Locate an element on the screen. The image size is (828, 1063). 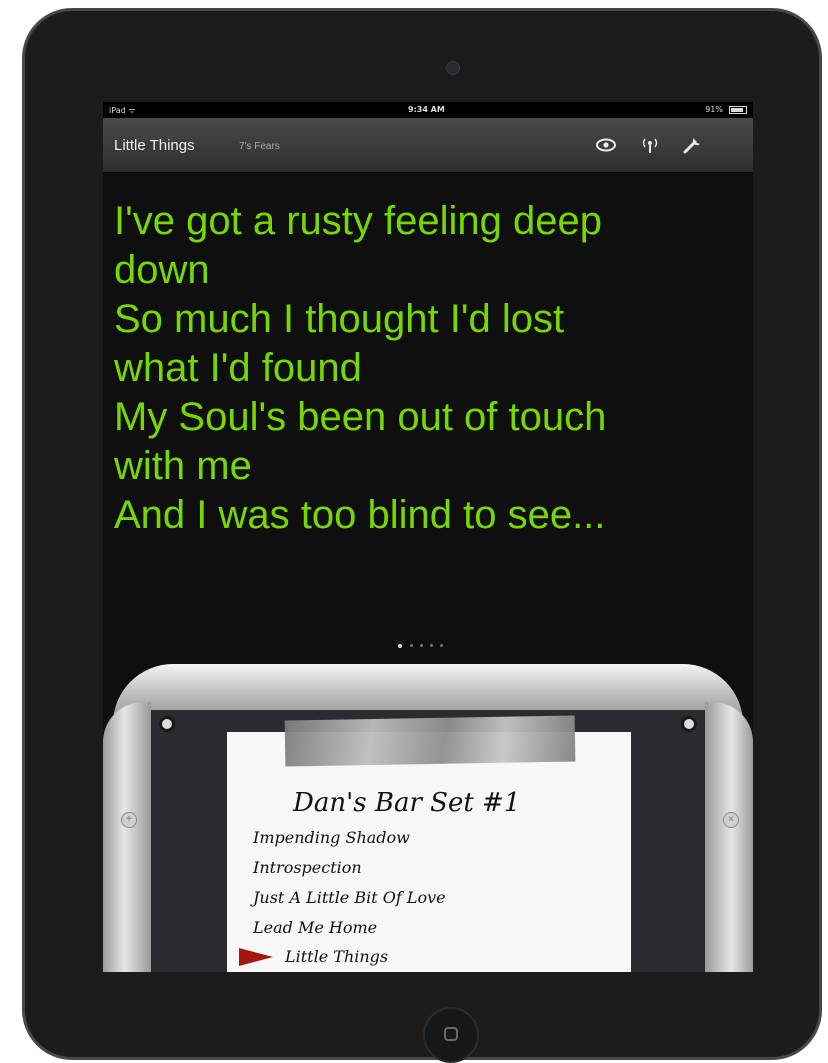
wrench-icon is located at coordinates (692, 145).